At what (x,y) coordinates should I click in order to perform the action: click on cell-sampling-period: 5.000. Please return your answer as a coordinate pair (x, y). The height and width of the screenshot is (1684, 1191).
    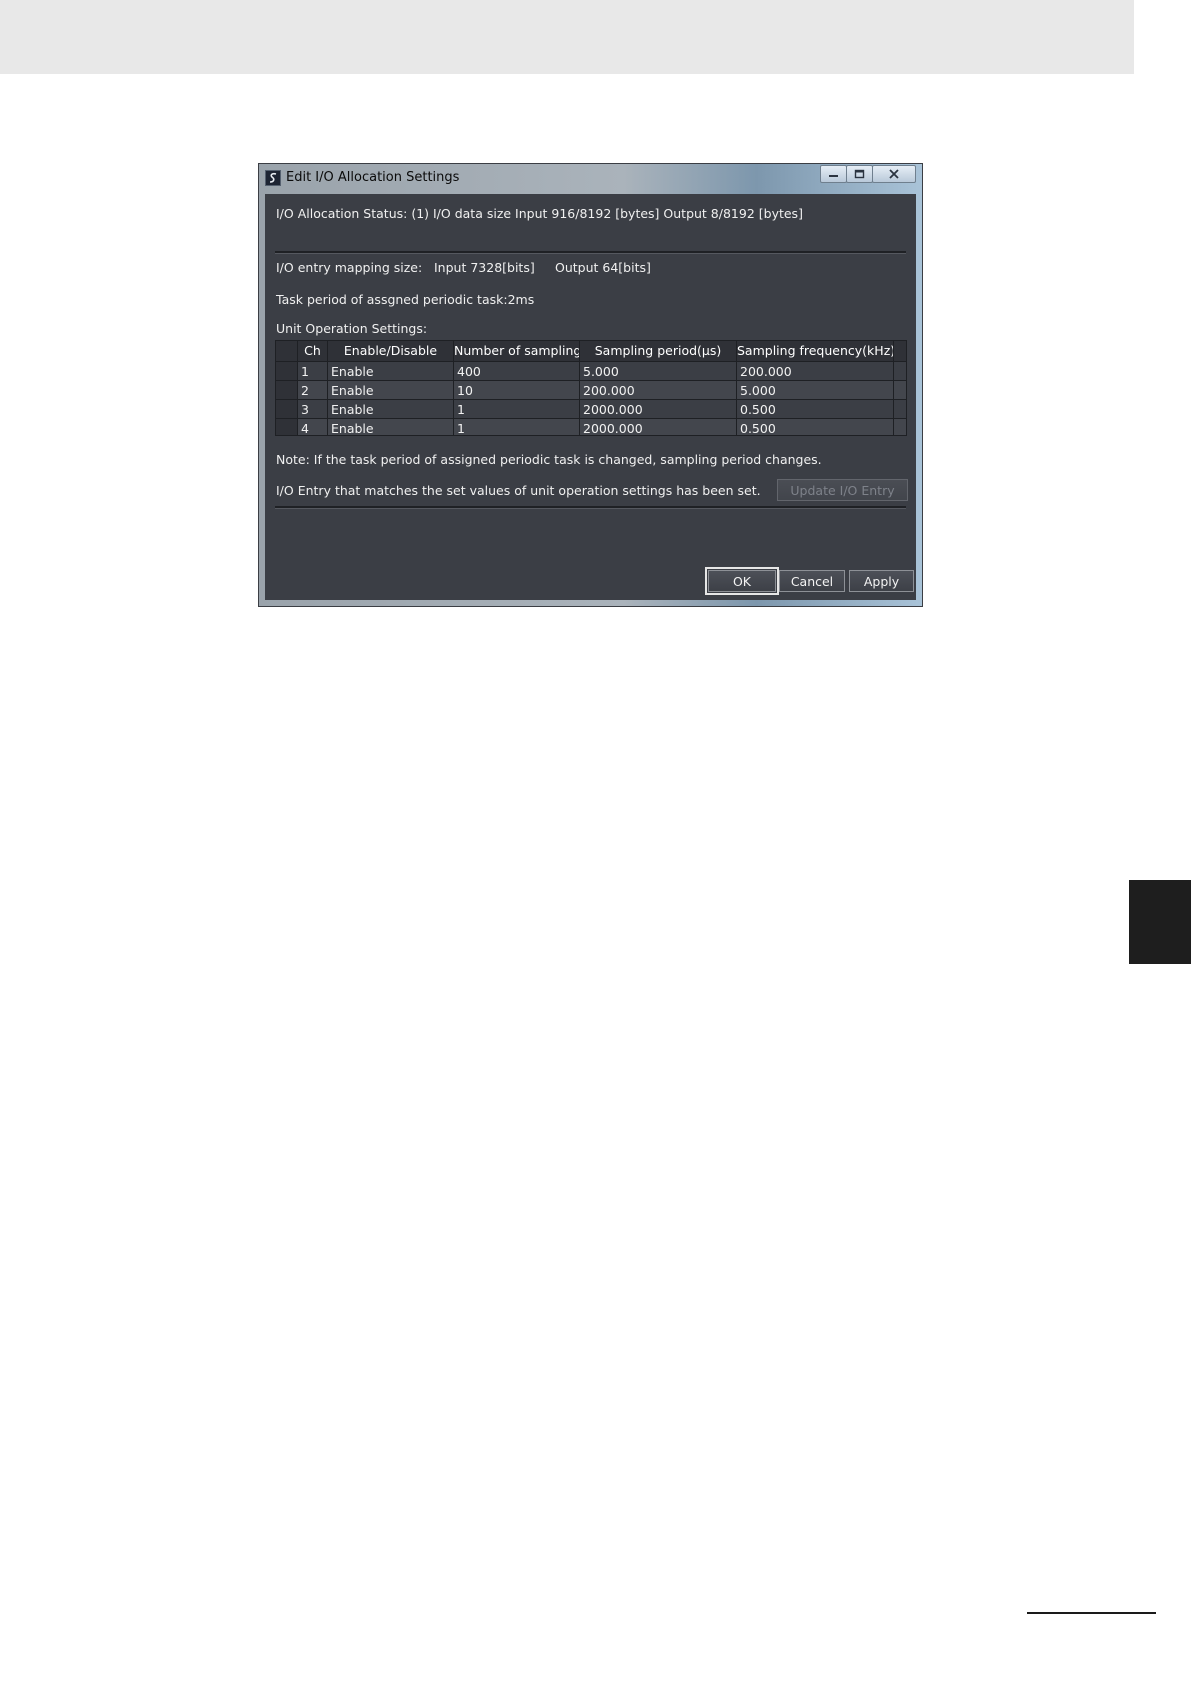
    Looking at the image, I should click on (658, 371).